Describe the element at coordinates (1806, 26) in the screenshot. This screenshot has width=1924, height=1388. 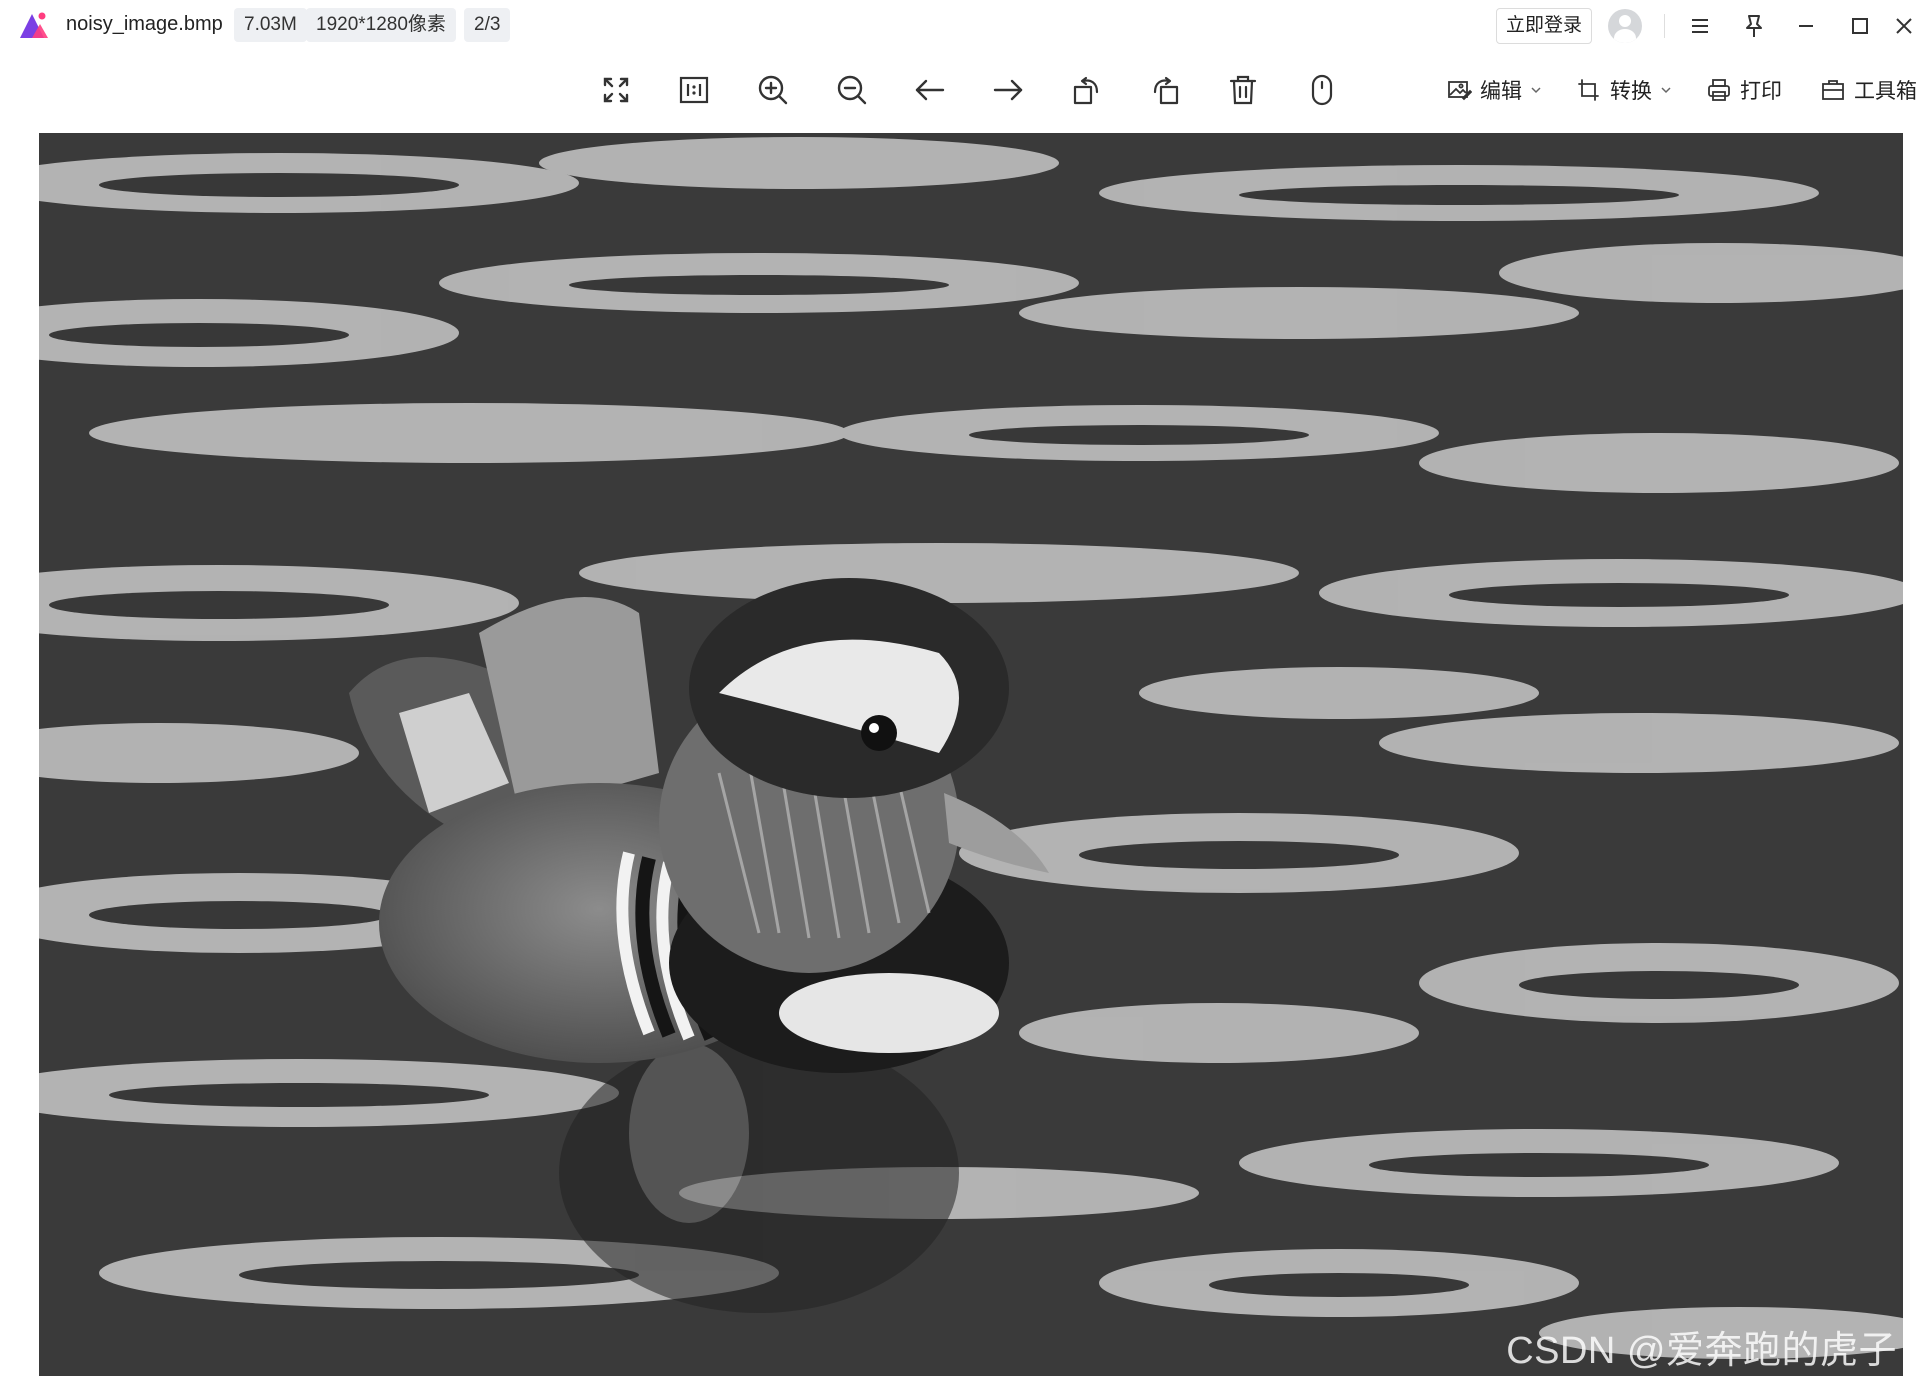
I see `minimize-icon` at that location.